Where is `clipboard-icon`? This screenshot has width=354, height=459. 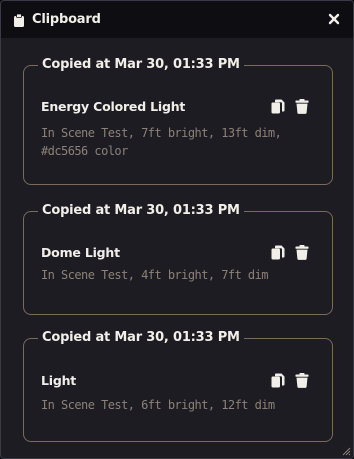
clipboard-icon is located at coordinates (19, 20).